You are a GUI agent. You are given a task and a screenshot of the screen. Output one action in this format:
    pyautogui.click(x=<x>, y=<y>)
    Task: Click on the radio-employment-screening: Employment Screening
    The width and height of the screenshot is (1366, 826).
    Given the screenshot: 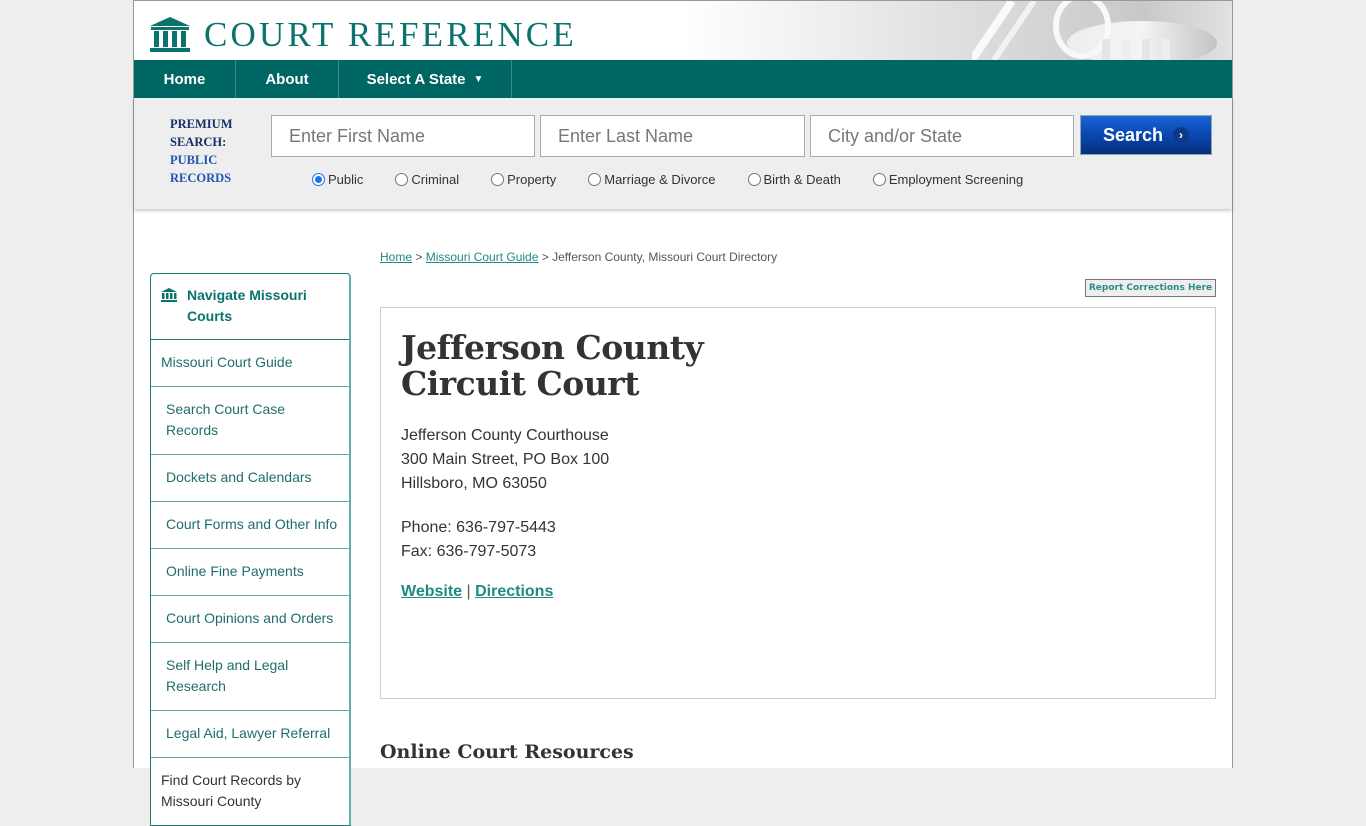 What is the action you would take?
    pyautogui.click(x=948, y=179)
    